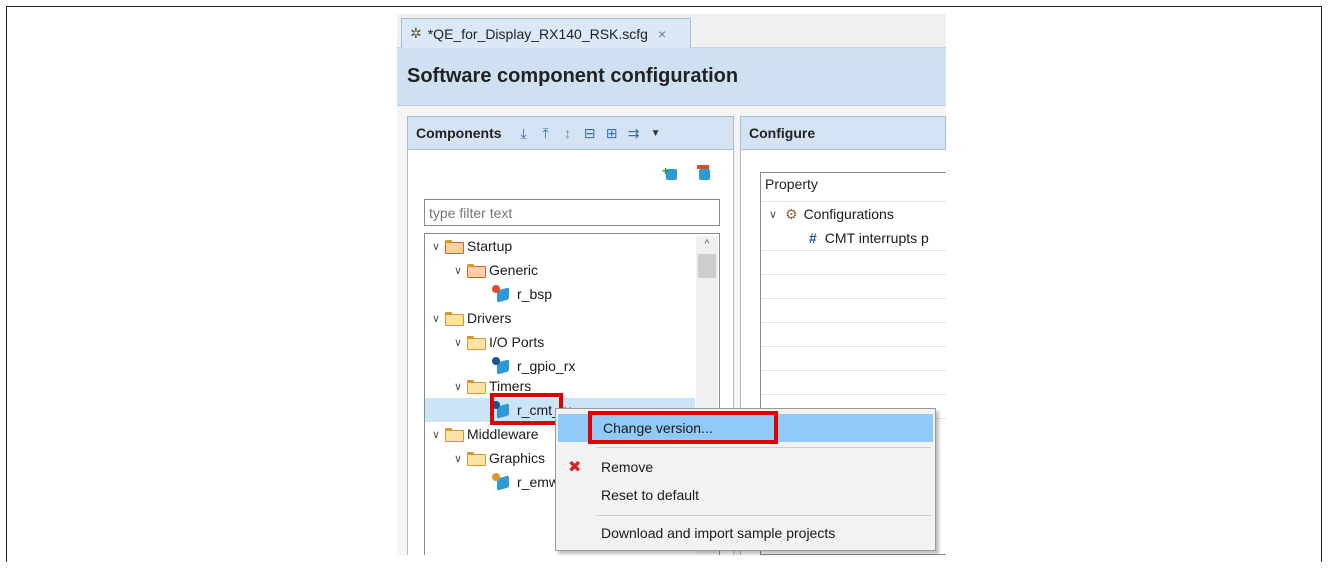 This screenshot has width=1328, height=568. I want to click on view-menu-icon: ▼, so click(656, 133).